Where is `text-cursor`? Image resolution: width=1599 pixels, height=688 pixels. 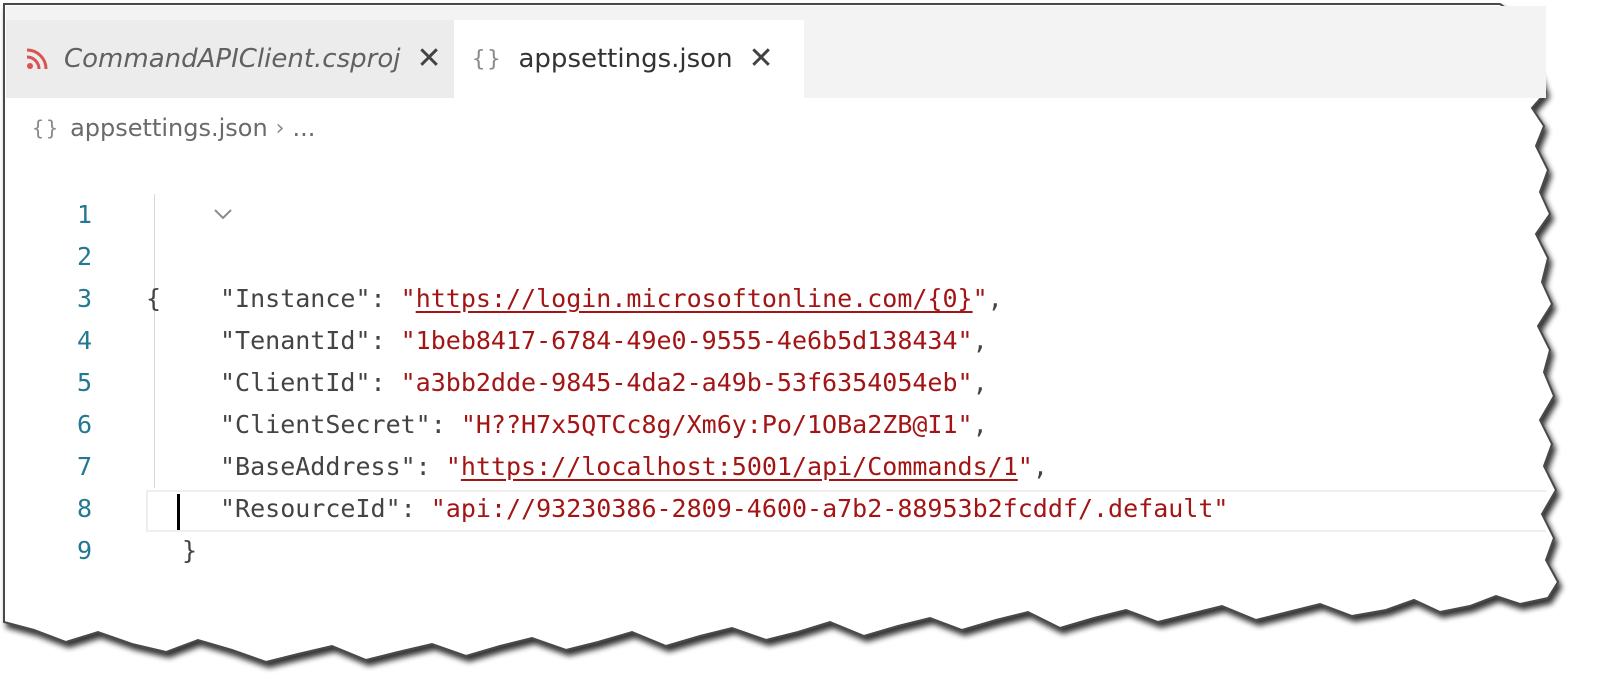
text-cursor is located at coordinates (178, 512).